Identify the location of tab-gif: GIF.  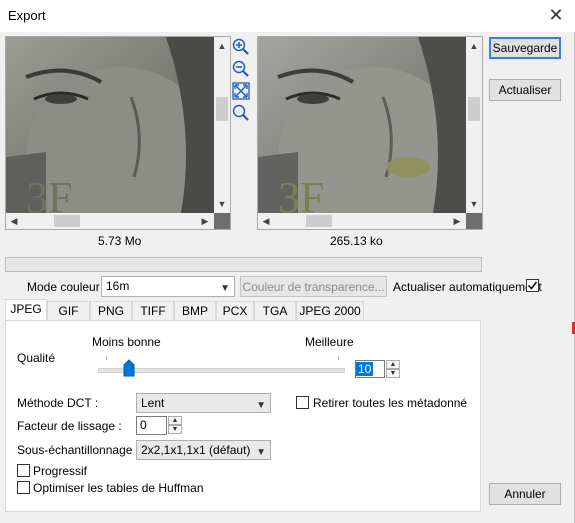
(68, 311).